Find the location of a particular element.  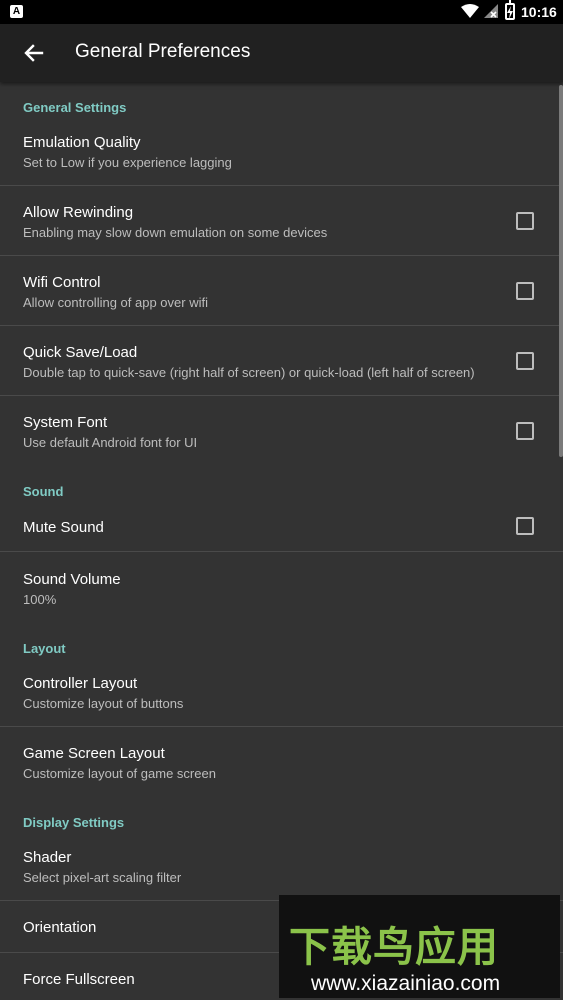

pref-summary: Customize layout of buttons is located at coordinates (103, 703).